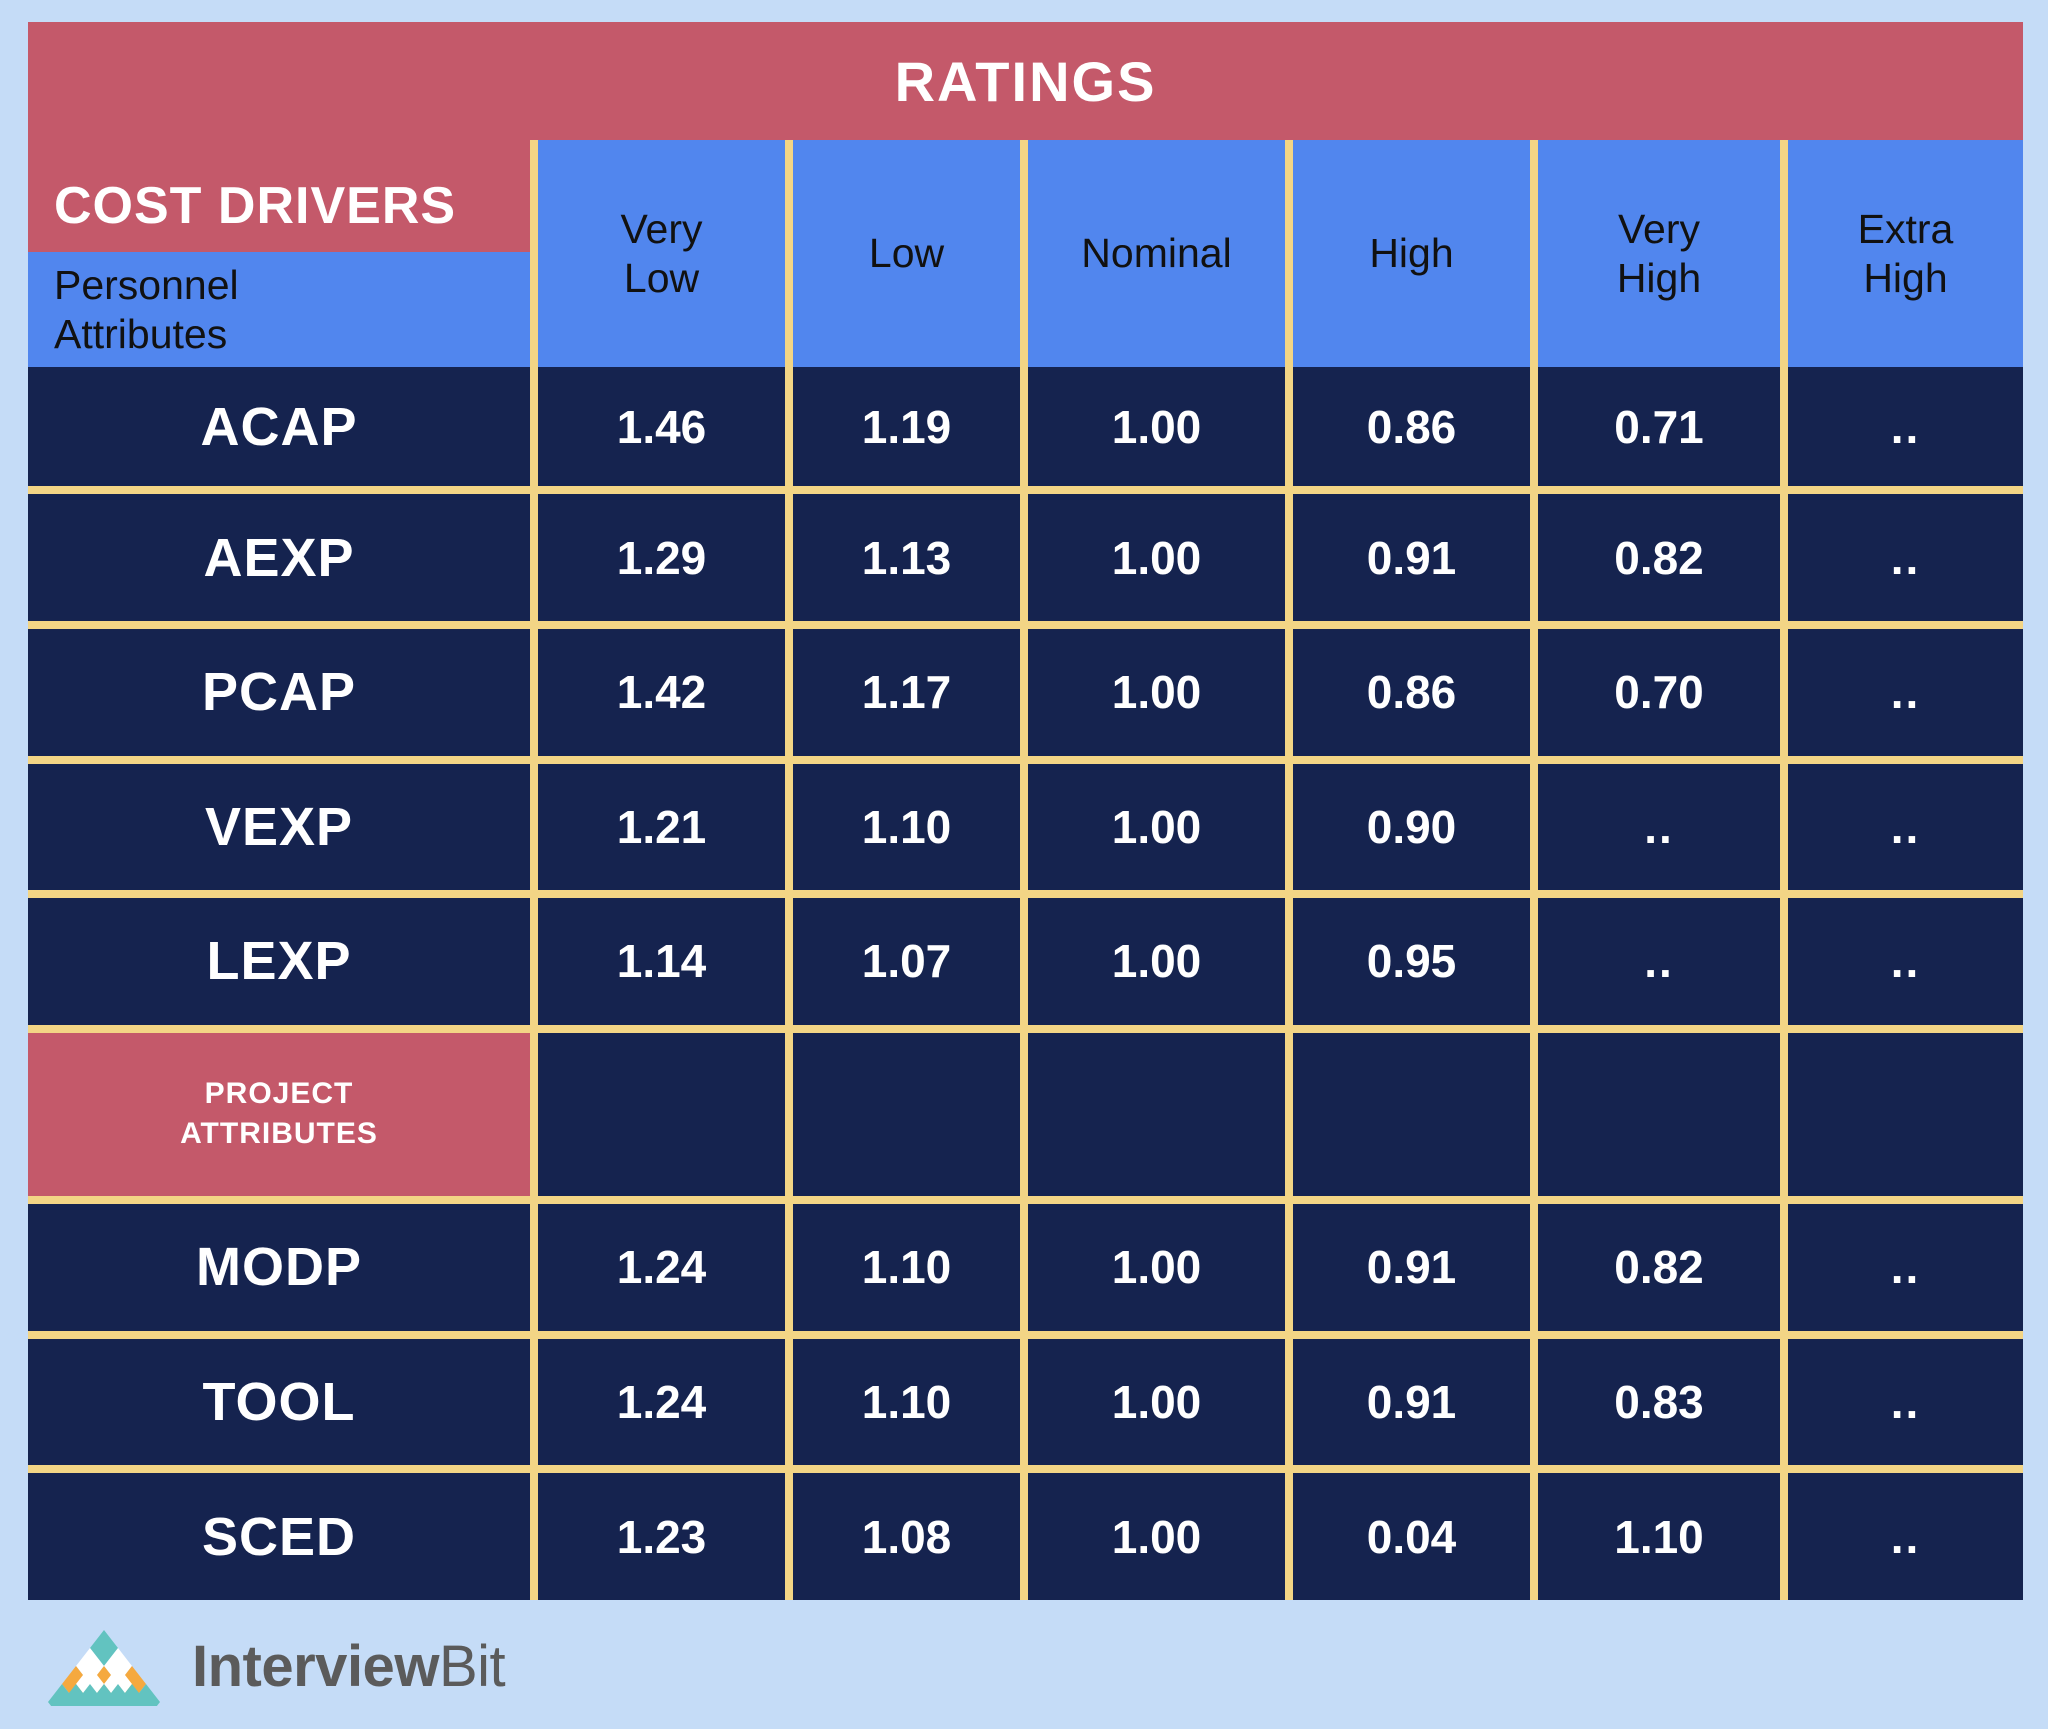 This screenshot has width=2048, height=1729. I want to click on cell-tool-very-high: 0.83, so click(1655, 1398).